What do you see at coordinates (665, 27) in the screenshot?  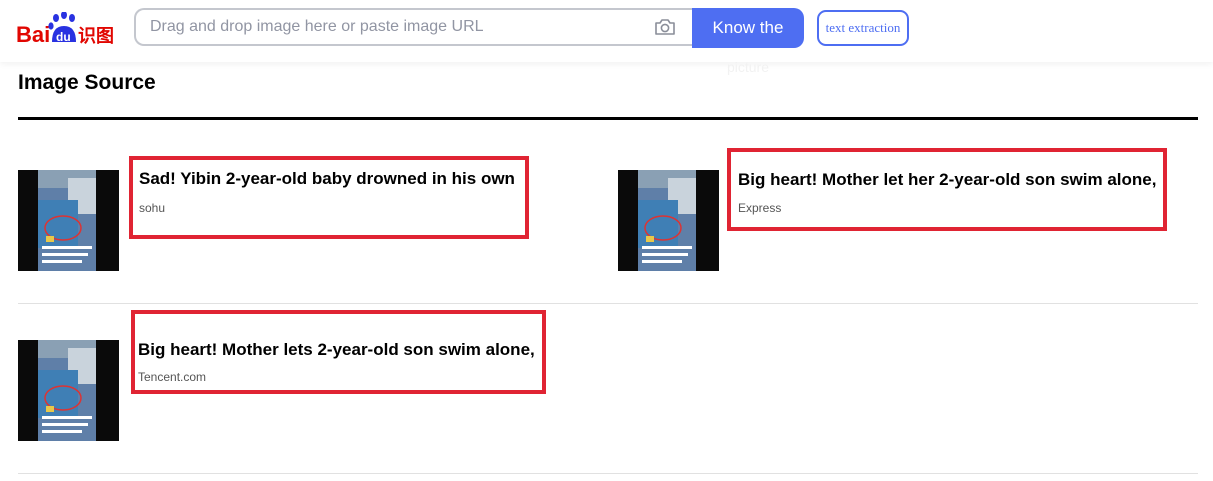 I see `camera-icon` at bounding box center [665, 27].